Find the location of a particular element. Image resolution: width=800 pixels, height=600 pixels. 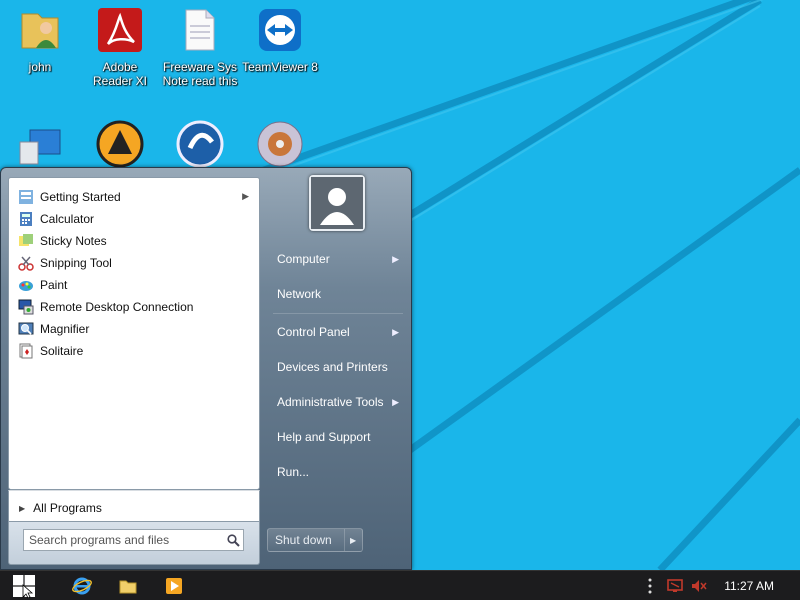

tray-volume is located at coordinates (699, 586).